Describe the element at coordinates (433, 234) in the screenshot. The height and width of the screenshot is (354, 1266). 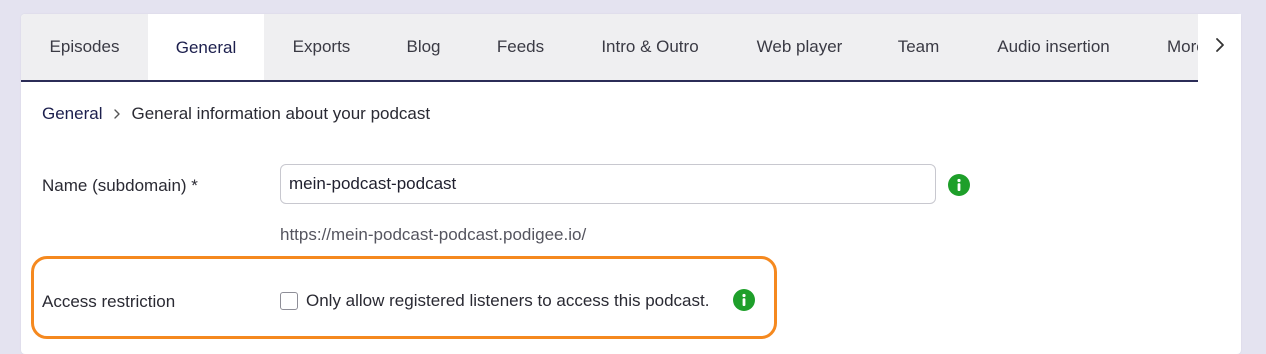
I see `podcast-url-hint: https://mein-podcast-podcast.podigee.io/` at that location.